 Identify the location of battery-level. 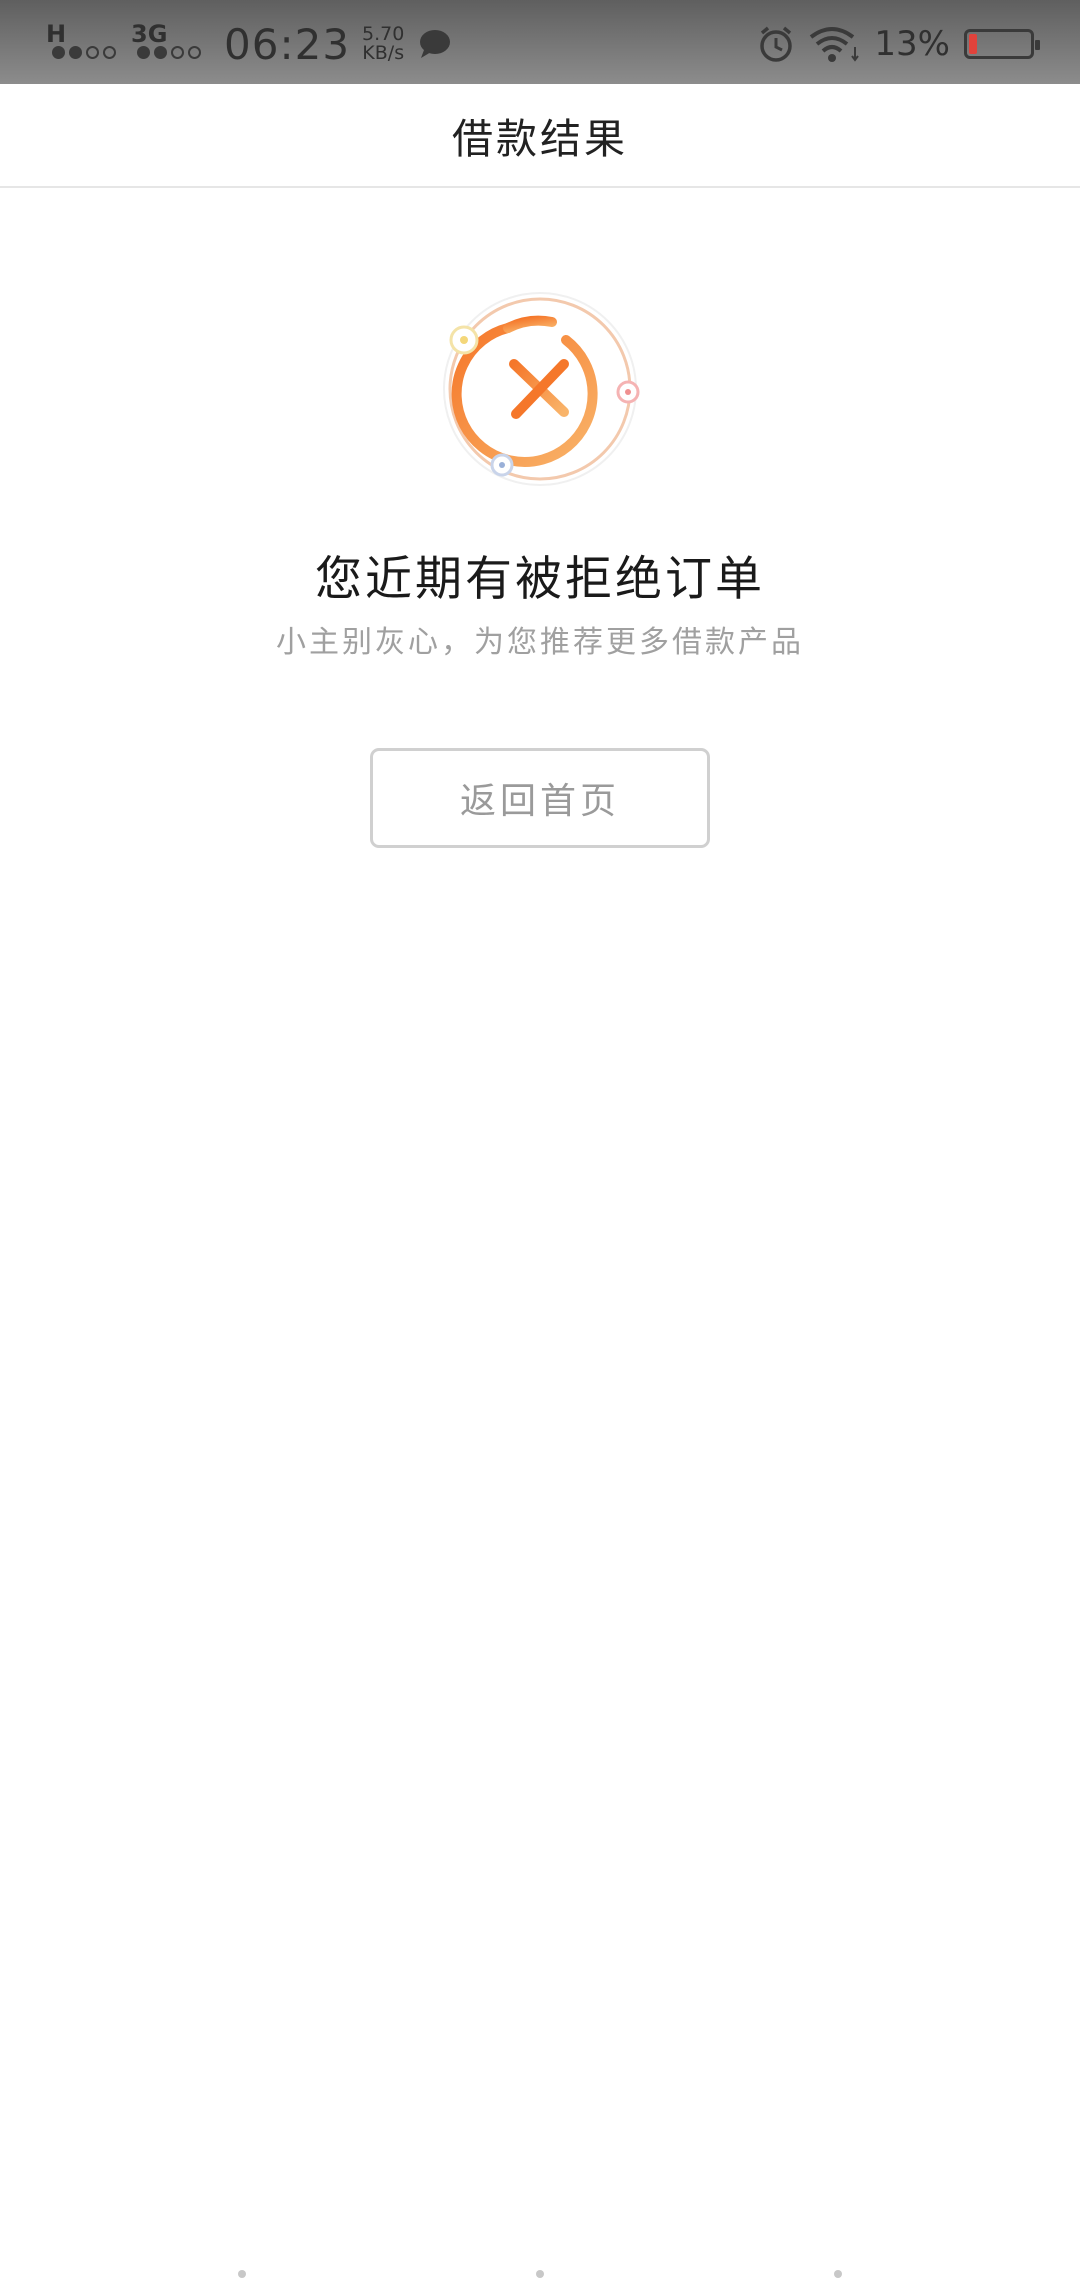
(973, 44).